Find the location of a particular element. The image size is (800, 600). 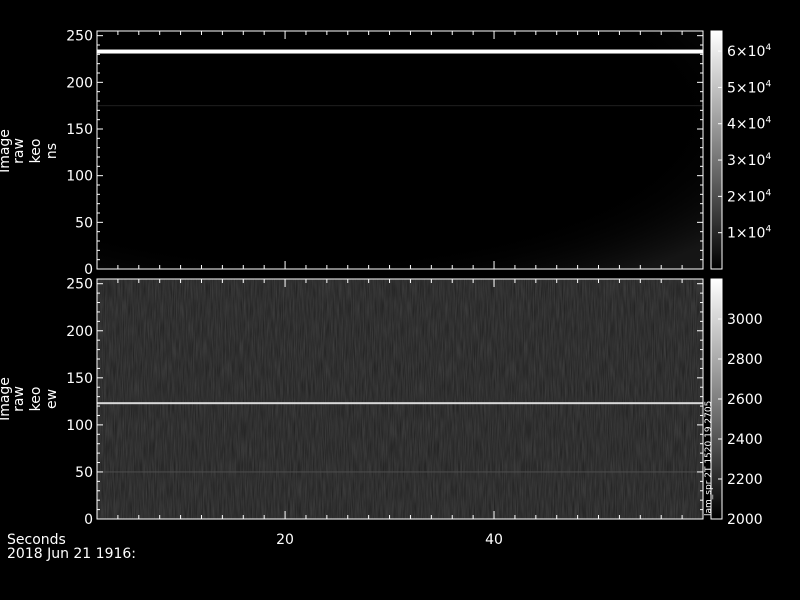

bottom-ytick-label: 200 is located at coordinates (79, 332).